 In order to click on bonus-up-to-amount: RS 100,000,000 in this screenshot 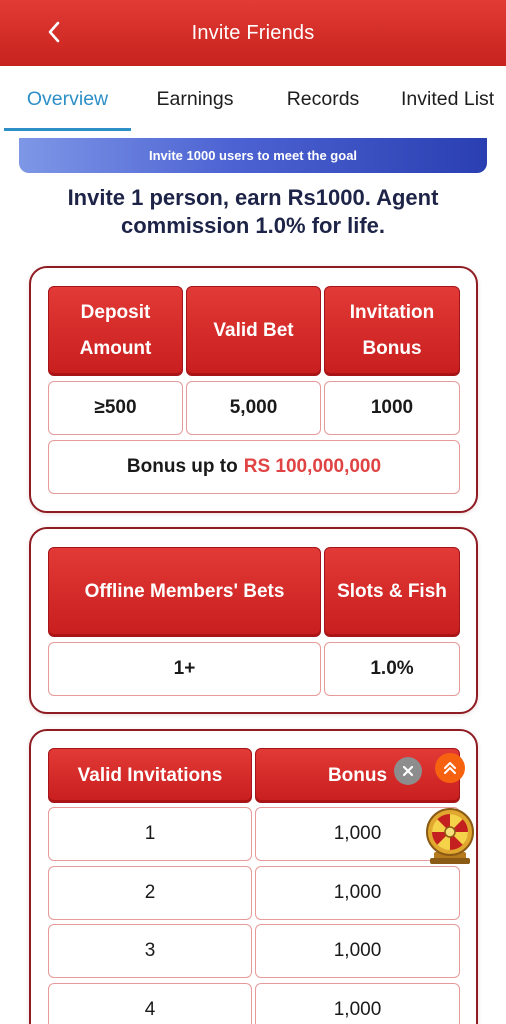, I will do `click(312, 466)`.